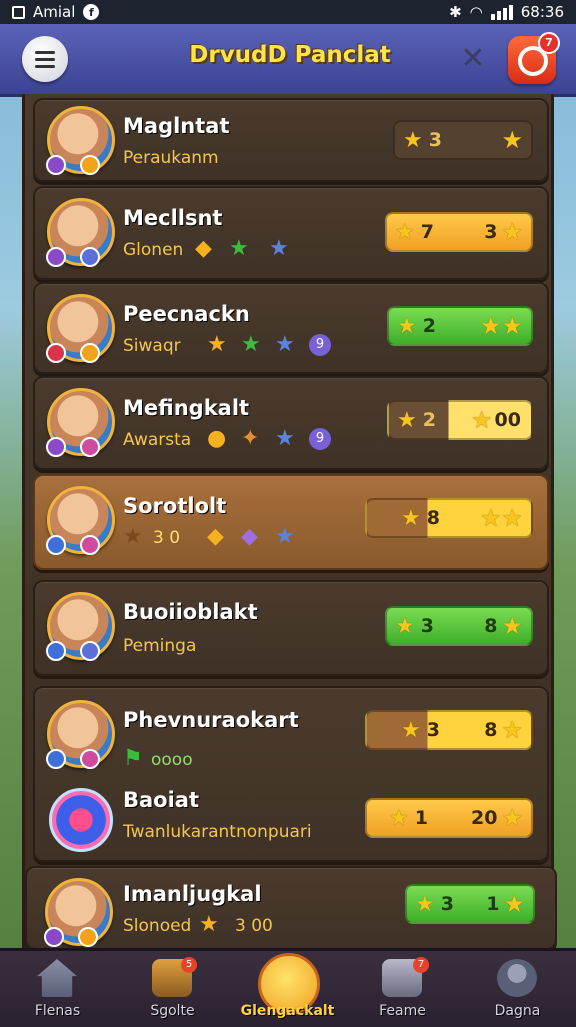  Describe the element at coordinates (549, 43) in the screenshot. I see `alert-badge: 7` at that location.